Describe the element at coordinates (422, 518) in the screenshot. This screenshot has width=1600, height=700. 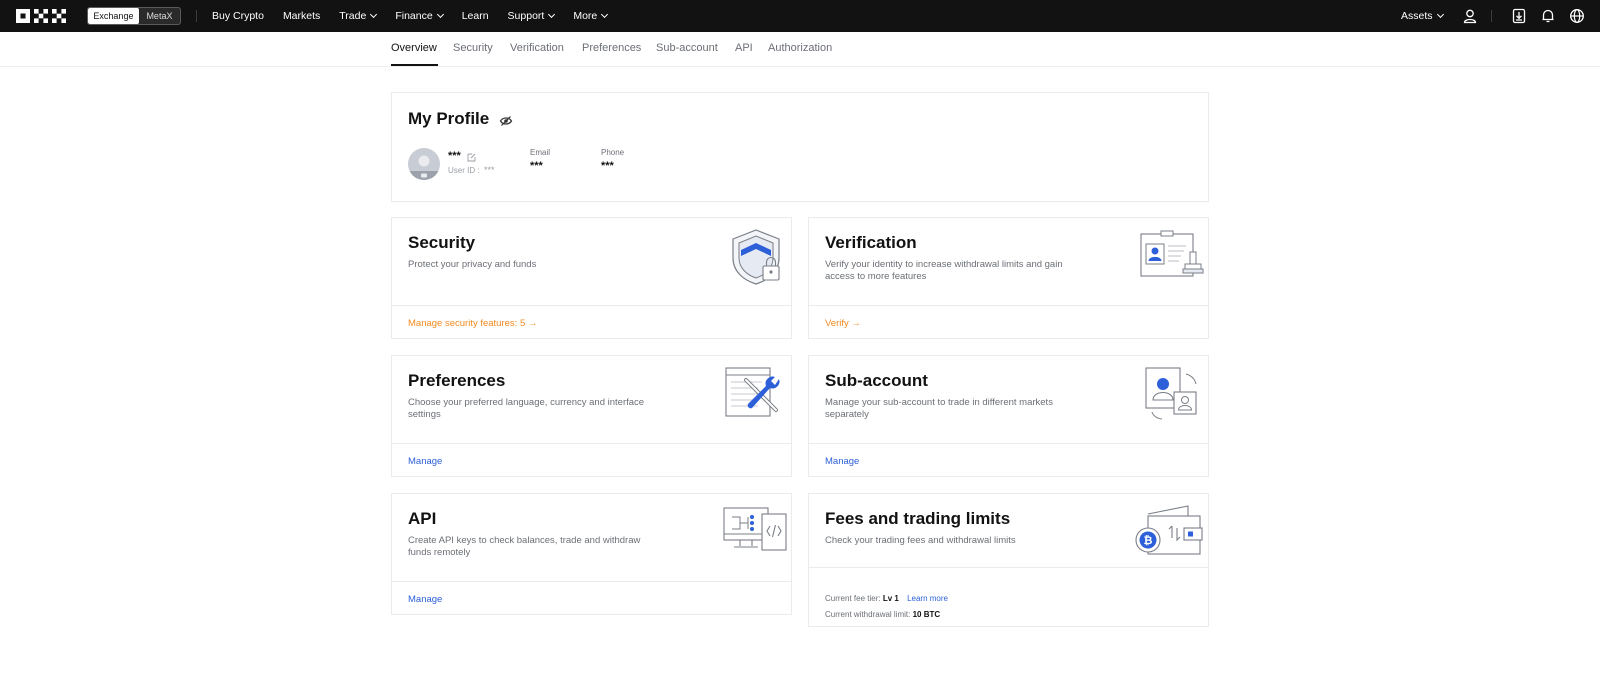
I see `card-title: API` at that location.